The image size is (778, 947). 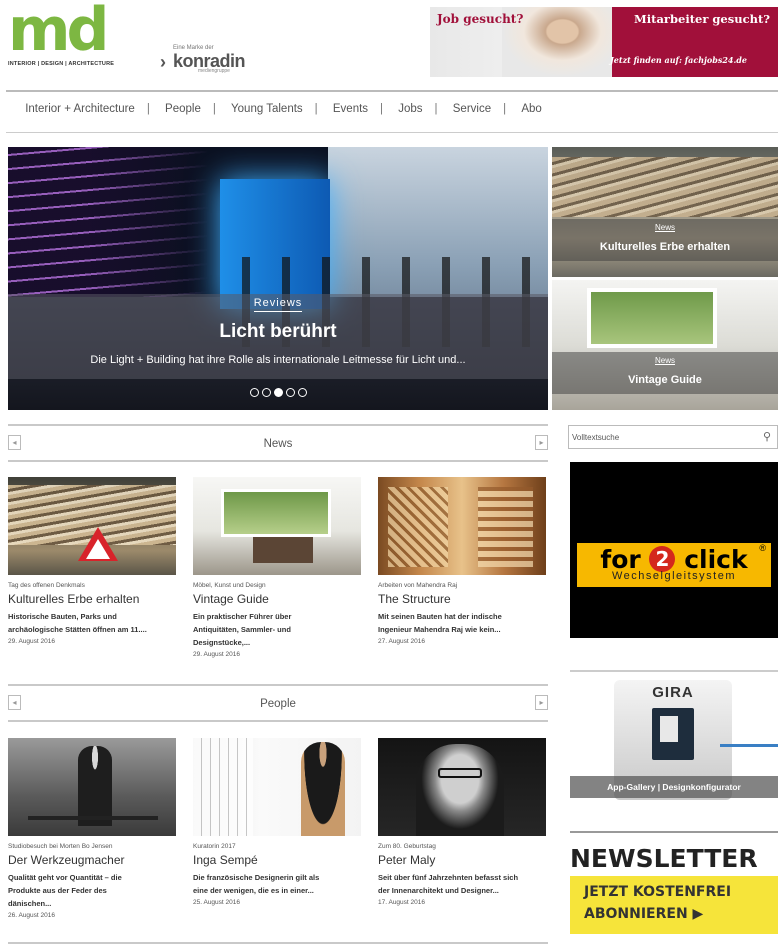 I want to click on teaser-line: Qualität geht vor Quantität – die, so click(x=65, y=877).